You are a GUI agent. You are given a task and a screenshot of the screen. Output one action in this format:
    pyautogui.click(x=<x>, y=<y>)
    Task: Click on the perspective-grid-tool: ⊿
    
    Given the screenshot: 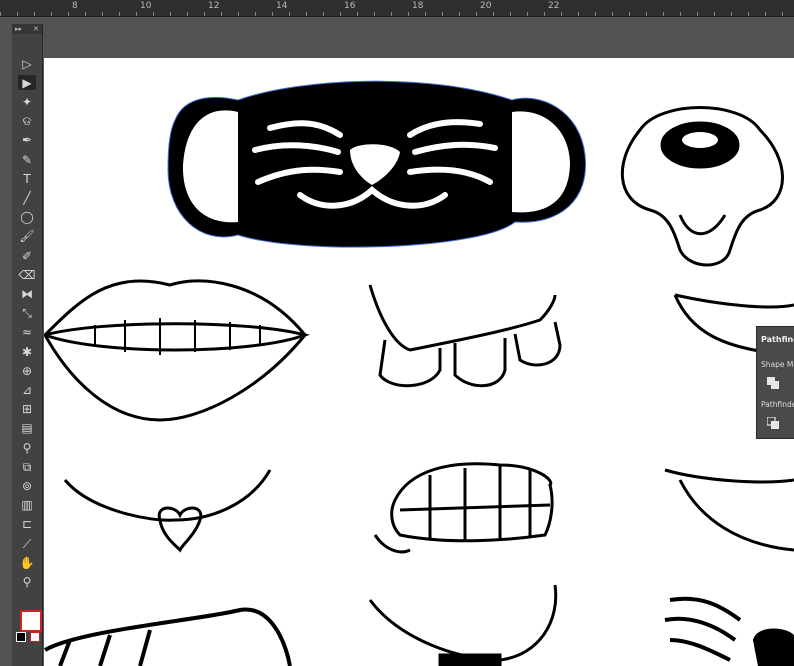 What is the action you would take?
    pyautogui.click(x=27, y=389)
    